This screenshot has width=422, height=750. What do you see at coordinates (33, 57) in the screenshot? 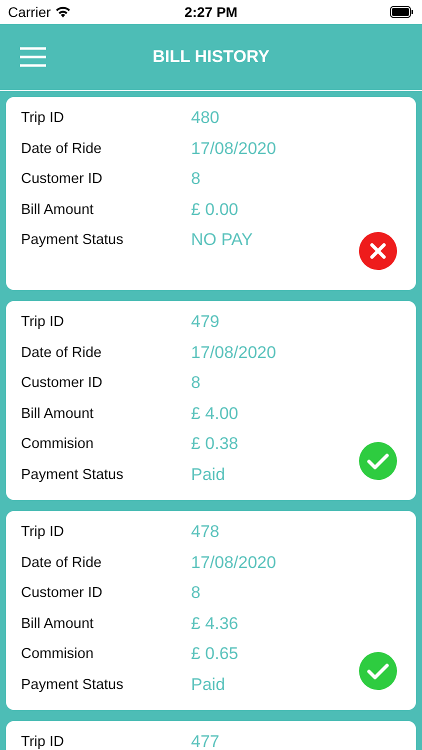
I see `menu-icon` at bounding box center [33, 57].